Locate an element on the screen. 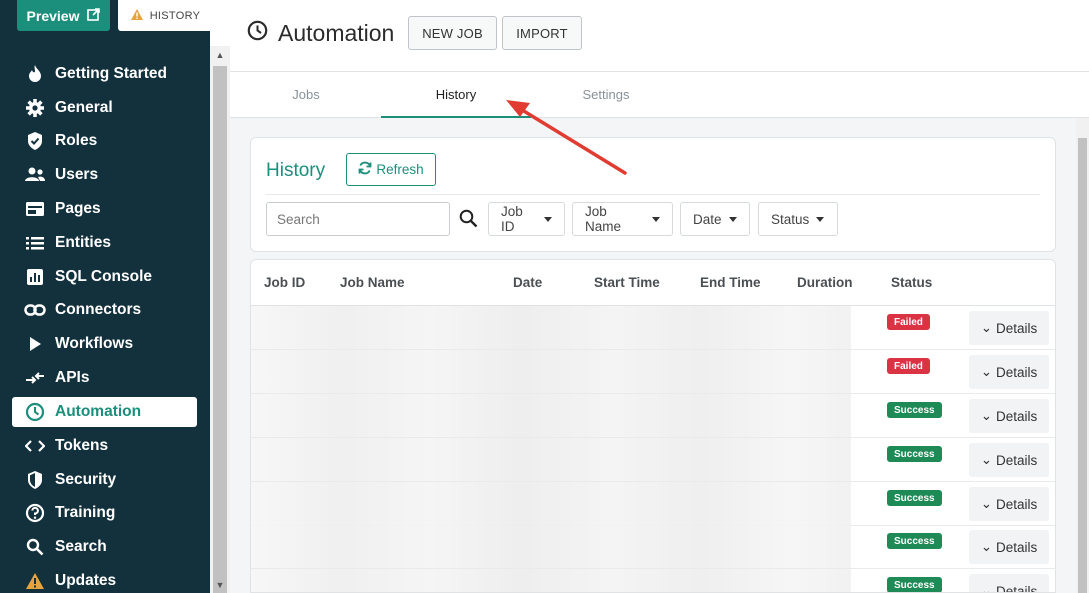  code-icon is located at coordinates (35, 446).